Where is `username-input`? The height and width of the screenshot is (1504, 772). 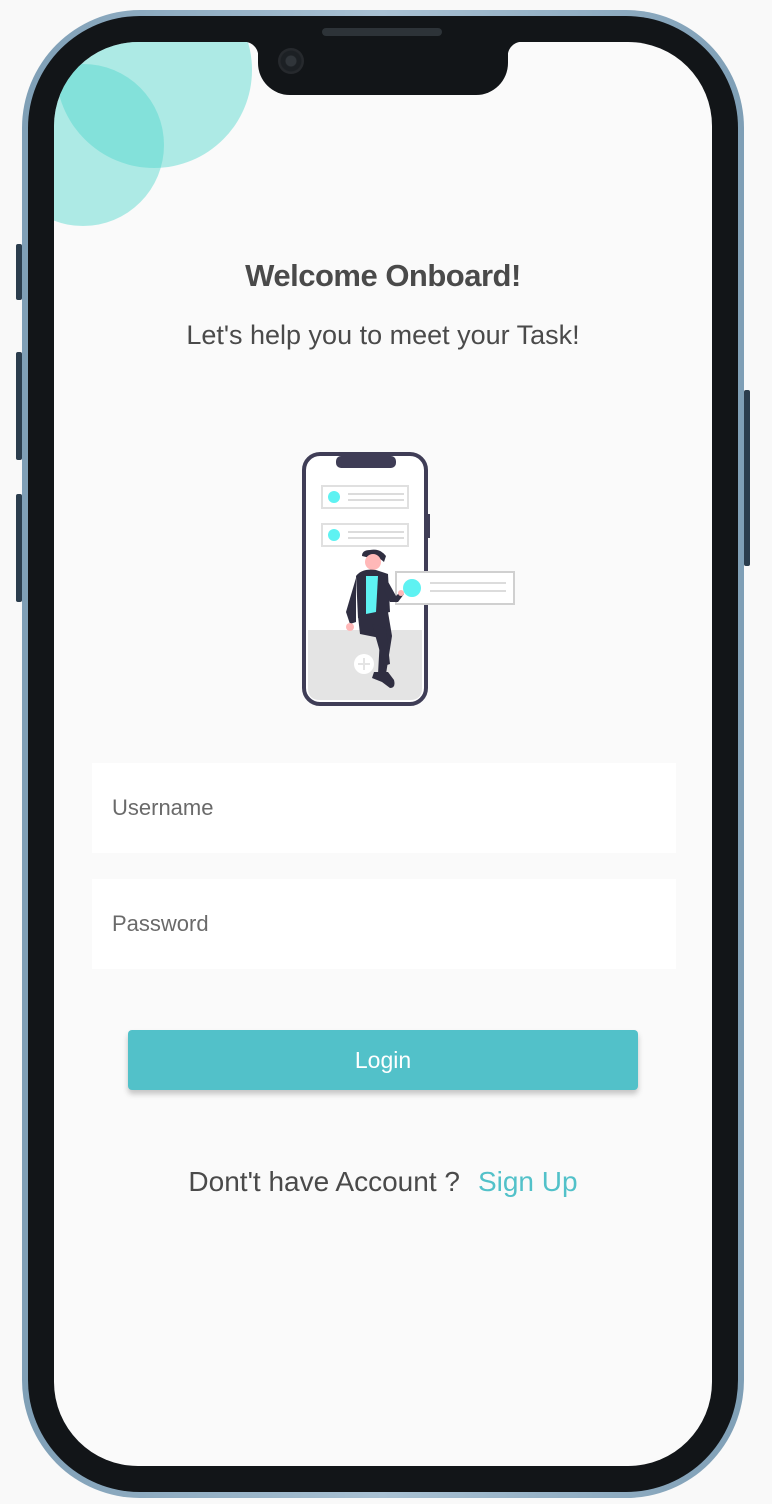
username-input is located at coordinates (384, 808).